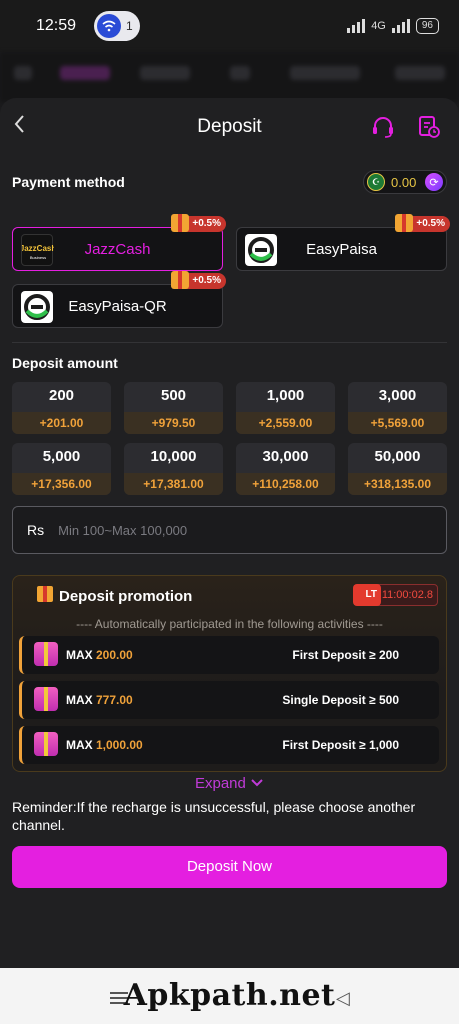 The height and width of the screenshot is (1024, 459). What do you see at coordinates (109, 26) in the screenshot?
I see `wifi-icon` at bounding box center [109, 26].